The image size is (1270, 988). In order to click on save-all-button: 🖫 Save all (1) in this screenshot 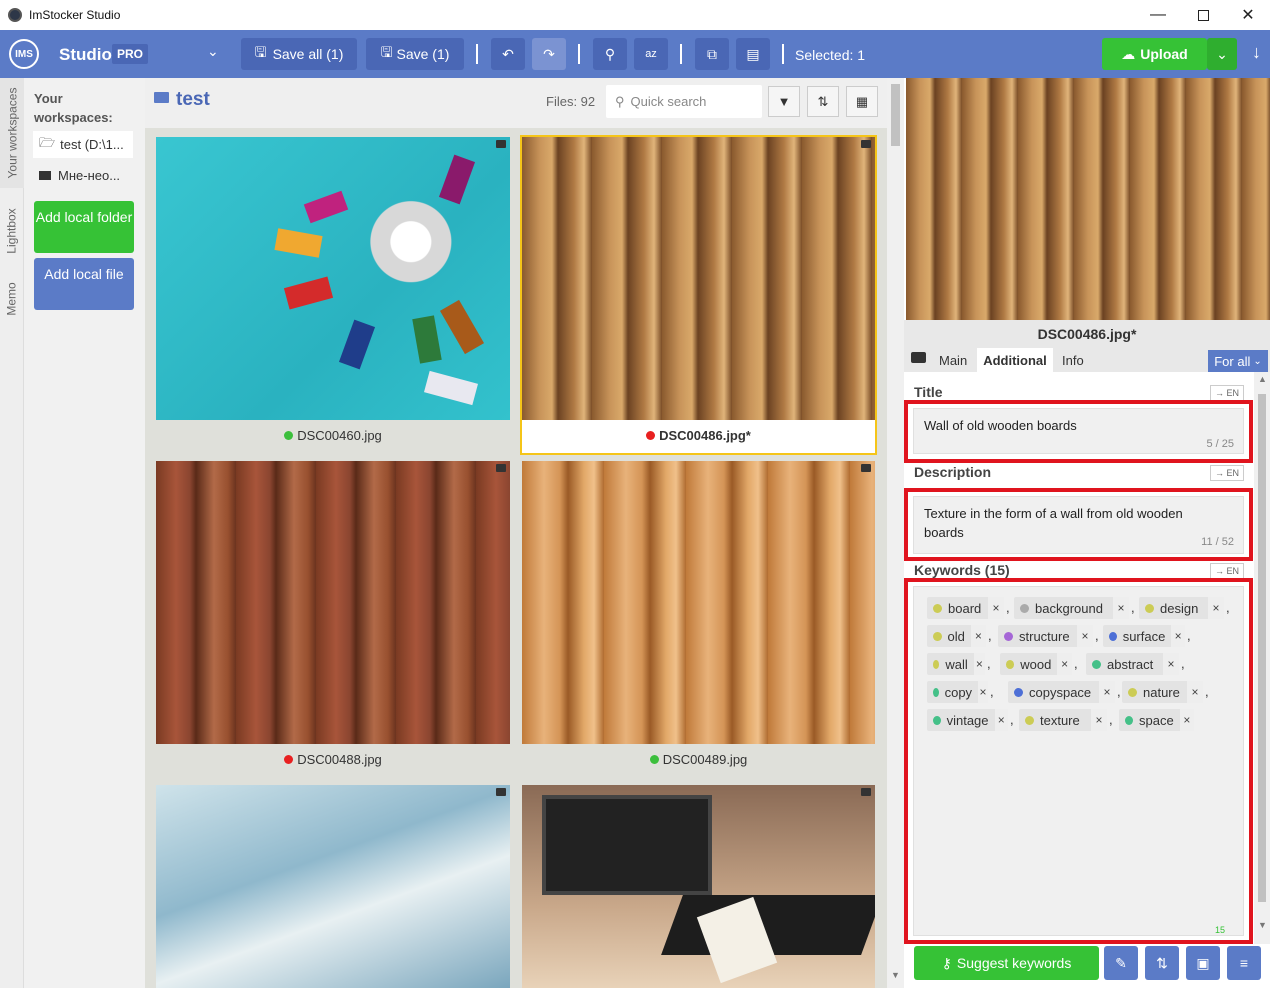, I will do `click(299, 54)`.